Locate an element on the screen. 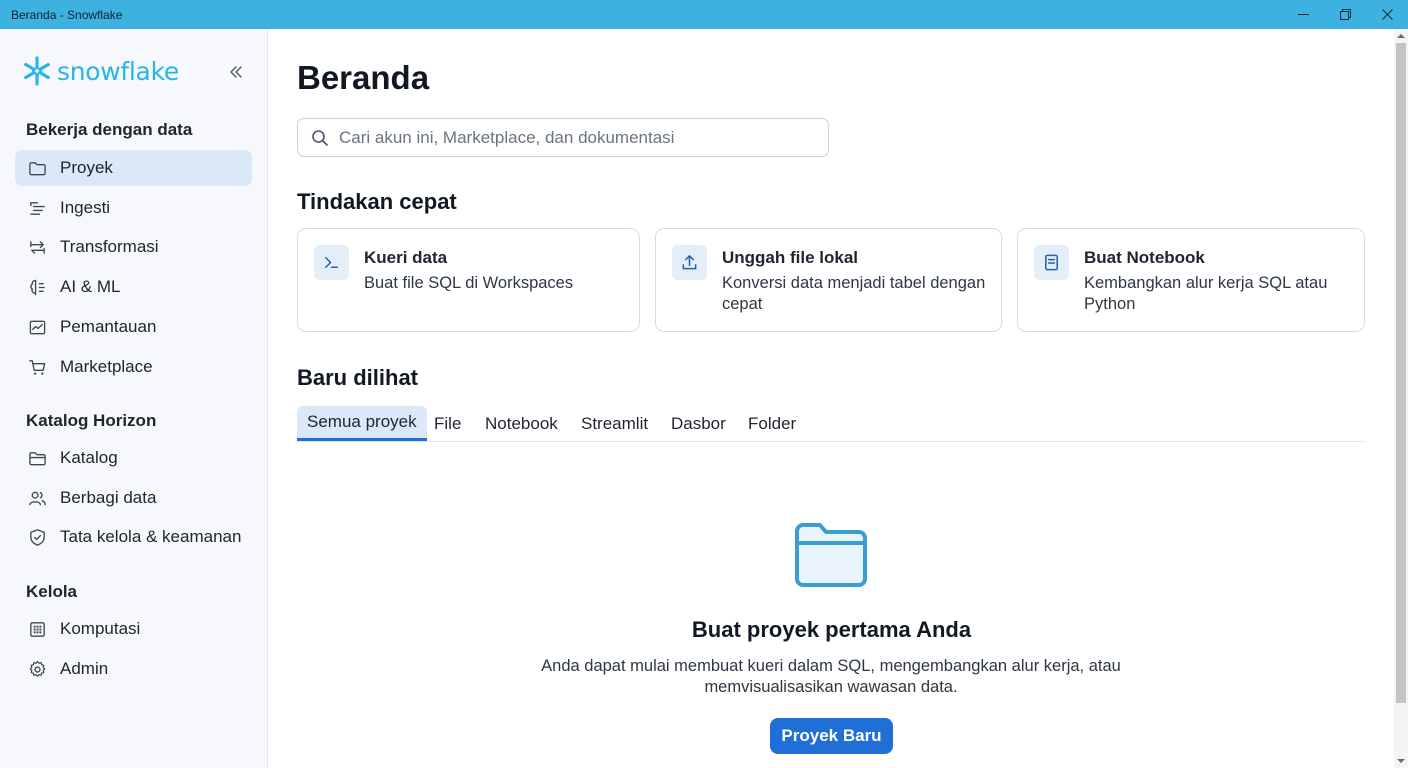 This screenshot has height=768, width=1408. ingest-lines-icon is located at coordinates (37, 208).